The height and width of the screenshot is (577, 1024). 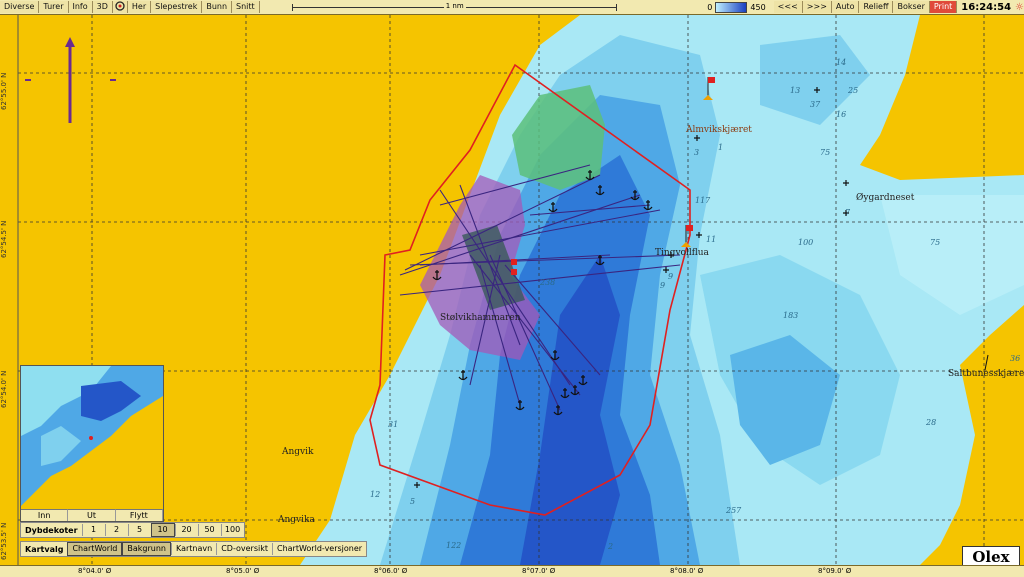 What do you see at coordinates (51, 530) in the screenshot?
I see `depth-contours-label: Dybdekoter` at bounding box center [51, 530].